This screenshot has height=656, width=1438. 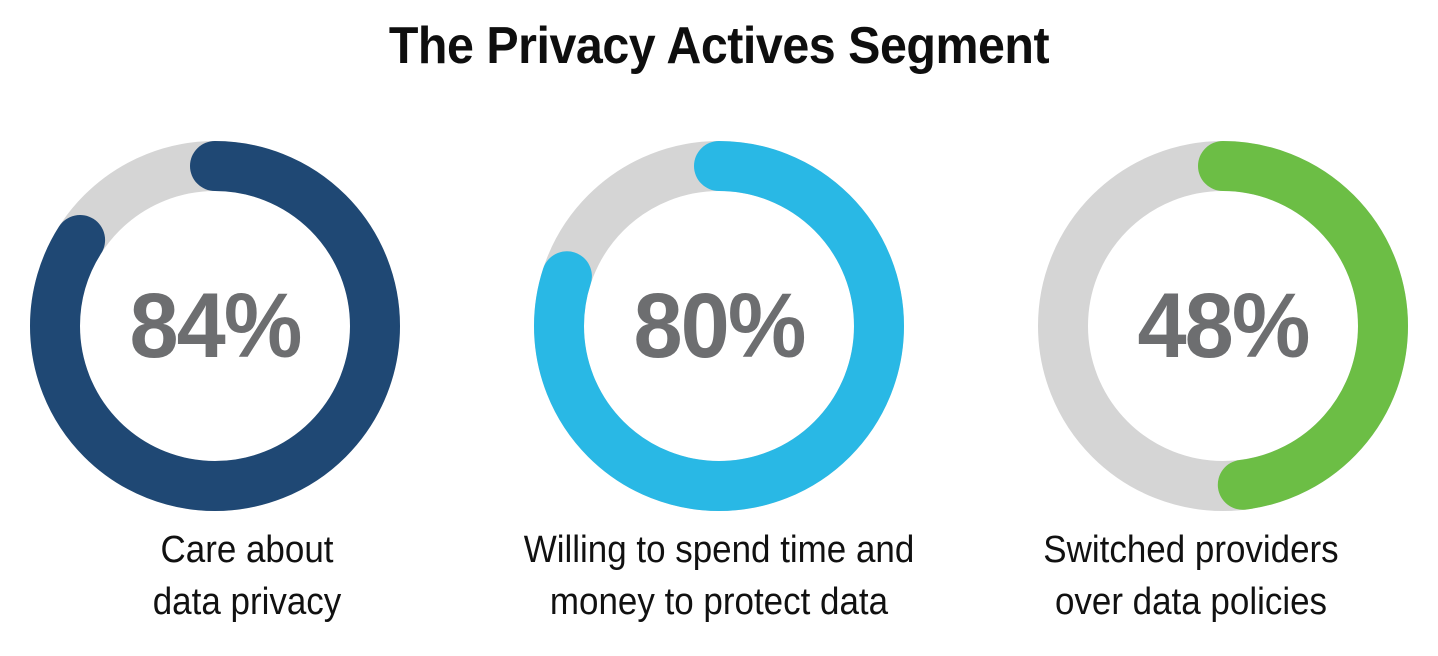 I want to click on donut-chart-switched-providers: 48%, so click(x=1223, y=326).